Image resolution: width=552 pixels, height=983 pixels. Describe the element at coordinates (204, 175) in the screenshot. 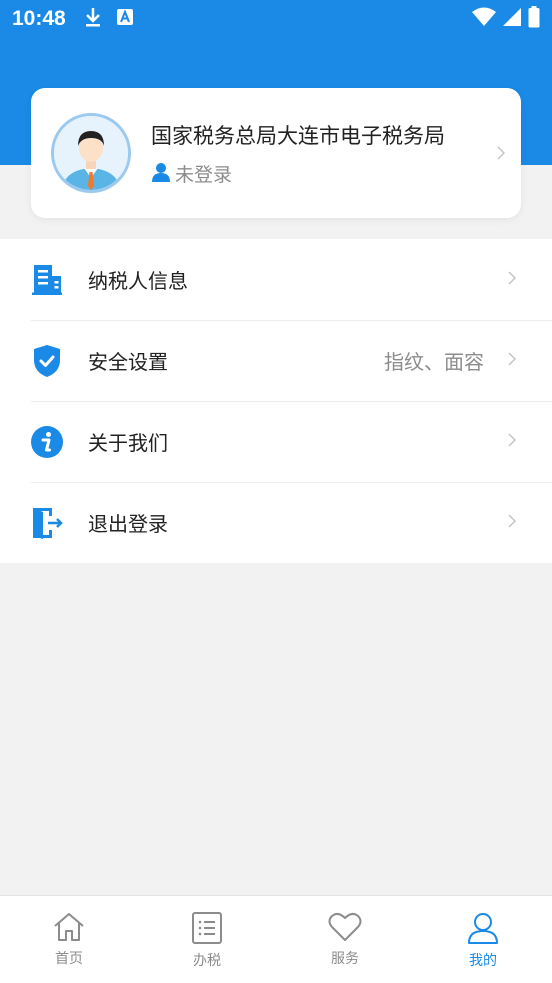

I see `login-status-label: 未登录` at that location.